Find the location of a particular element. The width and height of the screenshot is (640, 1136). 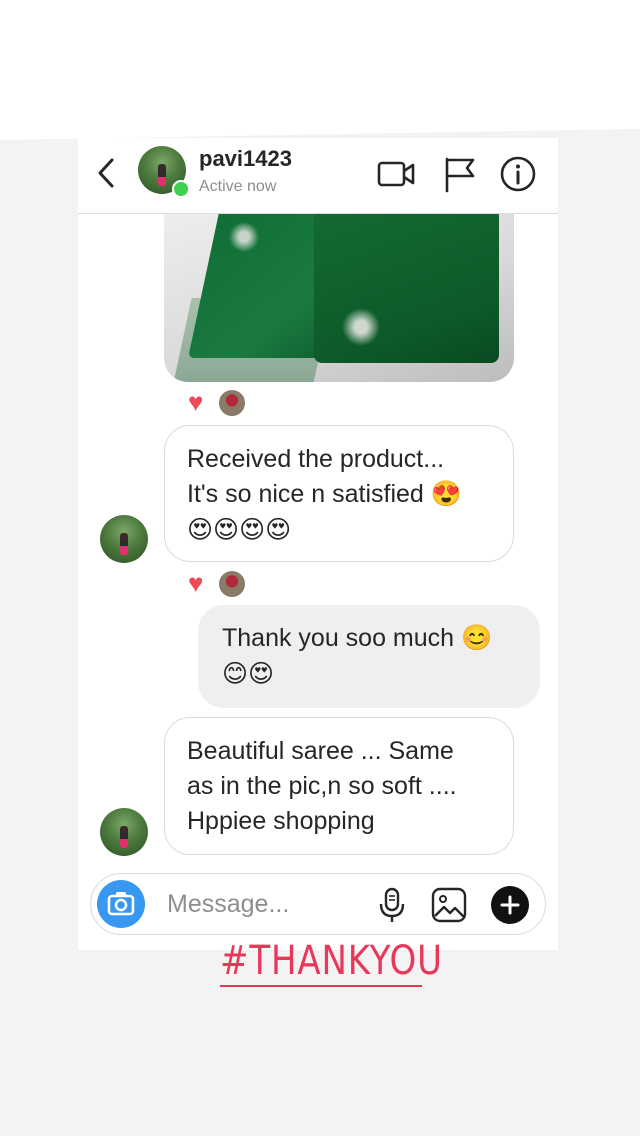

message-text-line: Thank you soo much 😊 is located at coordinates (357, 638).